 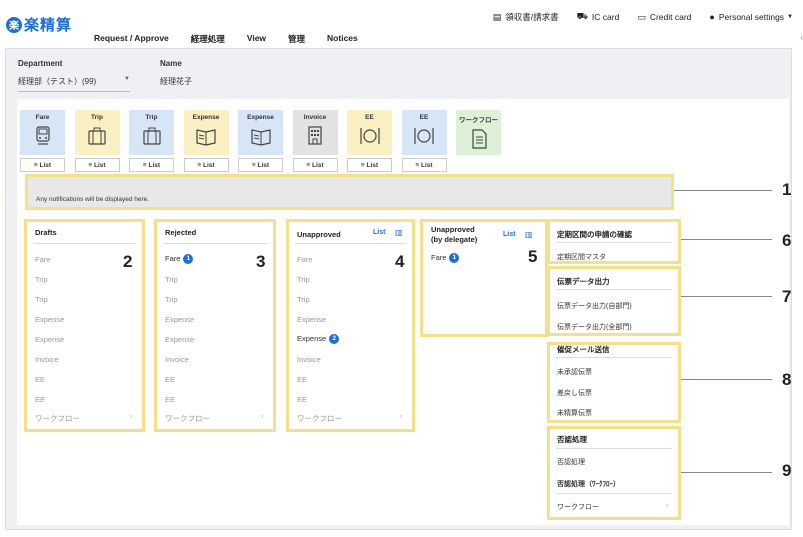 What do you see at coordinates (478, 120) in the screenshot?
I see `tile-label: ワークフロー` at bounding box center [478, 120].